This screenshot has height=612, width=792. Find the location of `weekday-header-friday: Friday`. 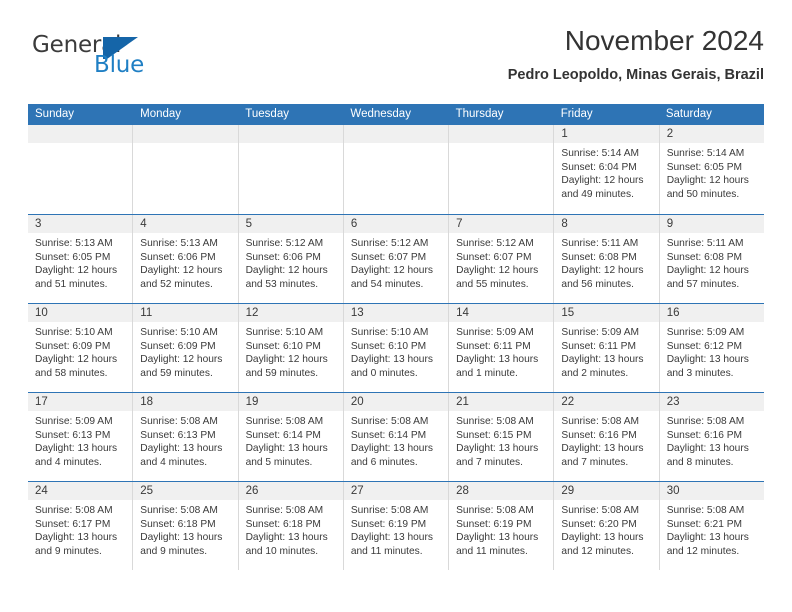

weekday-header-friday: Friday is located at coordinates (576, 114).